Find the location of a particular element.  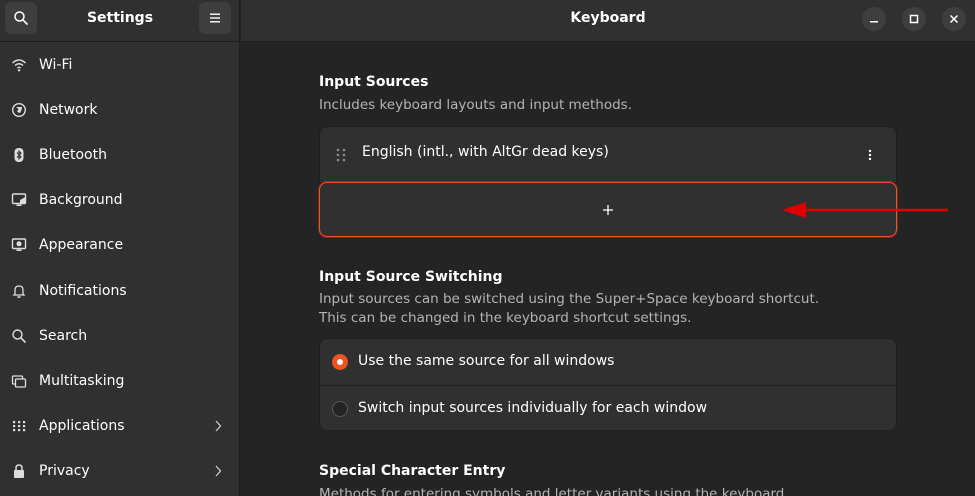

sidebar-item-label: Appearance is located at coordinates (81, 245).